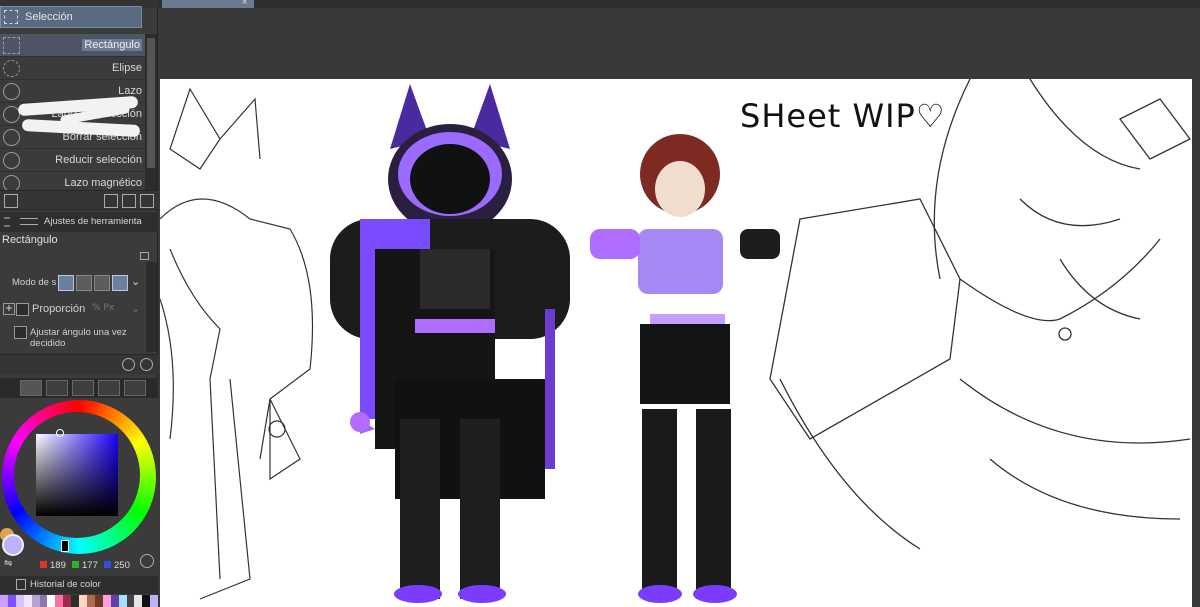 The image size is (1200, 607). Describe the element at coordinates (66, 283) in the screenshot. I see `mode-new-selection-button` at that location.